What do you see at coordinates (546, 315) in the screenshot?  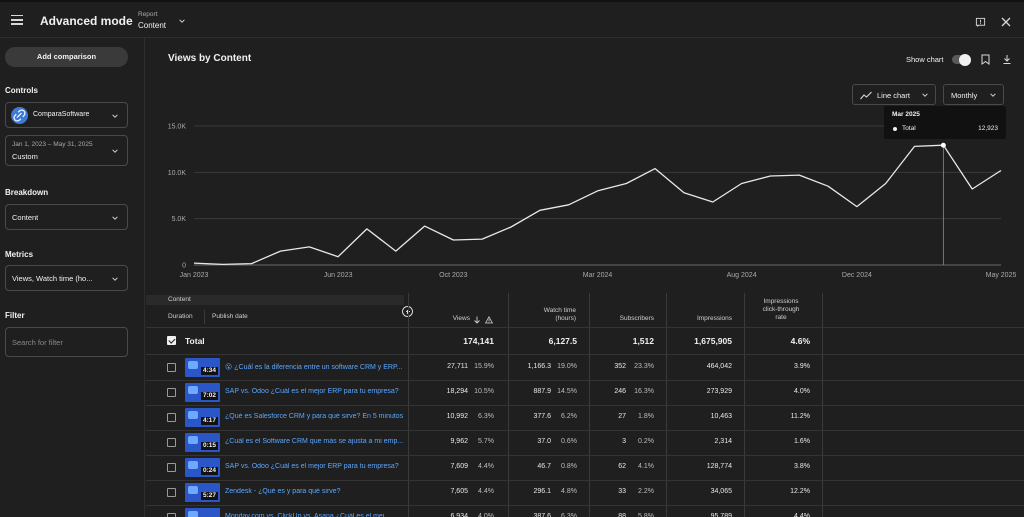 I see `watch-time-header: Watch time (hours)` at bounding box center [546, 315].